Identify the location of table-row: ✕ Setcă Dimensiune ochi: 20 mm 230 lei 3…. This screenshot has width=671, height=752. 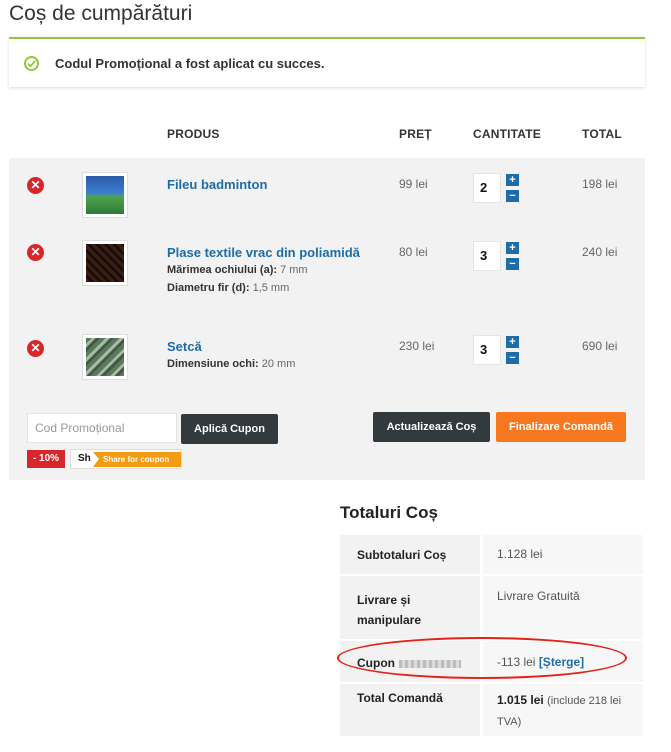
(327, 360).